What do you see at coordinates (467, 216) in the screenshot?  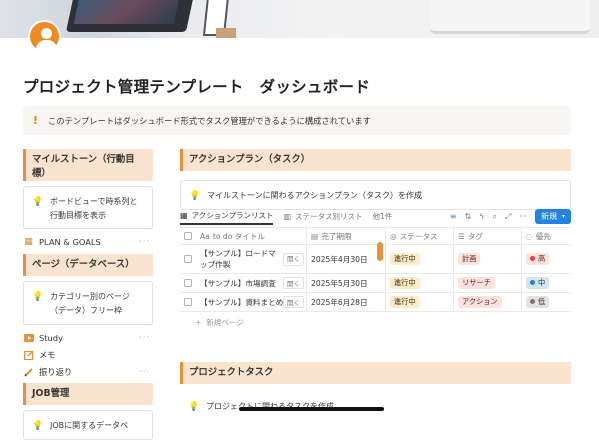 I see `sort-icon: ⇅` at bounding box center [467, 216].